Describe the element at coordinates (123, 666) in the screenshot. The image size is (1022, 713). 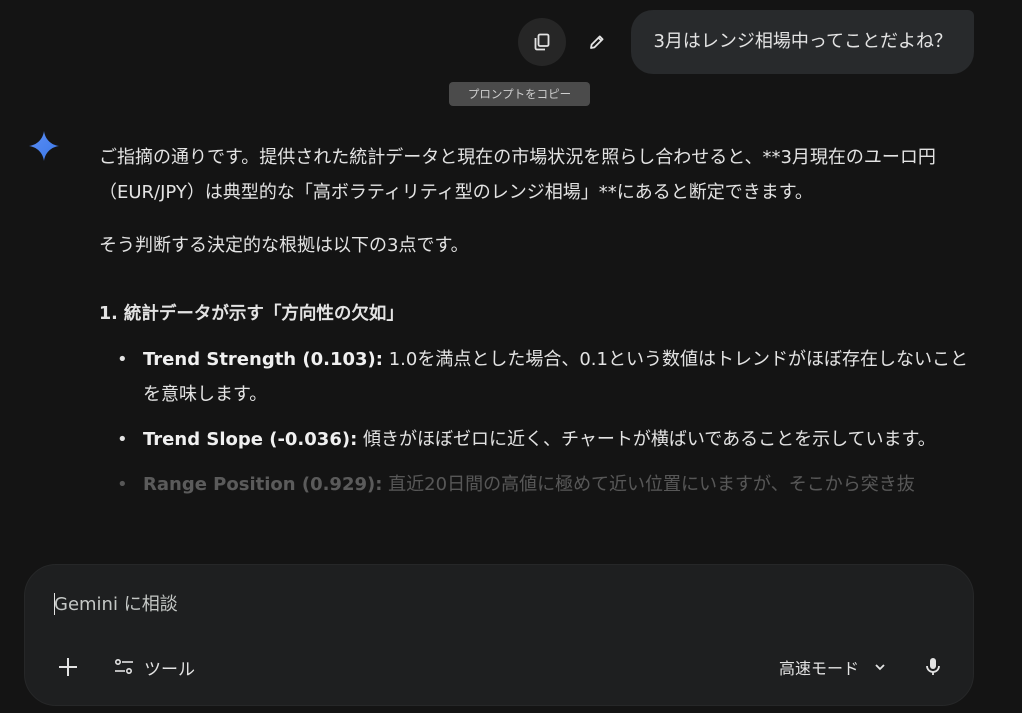
I see `tune-icon` at that location.